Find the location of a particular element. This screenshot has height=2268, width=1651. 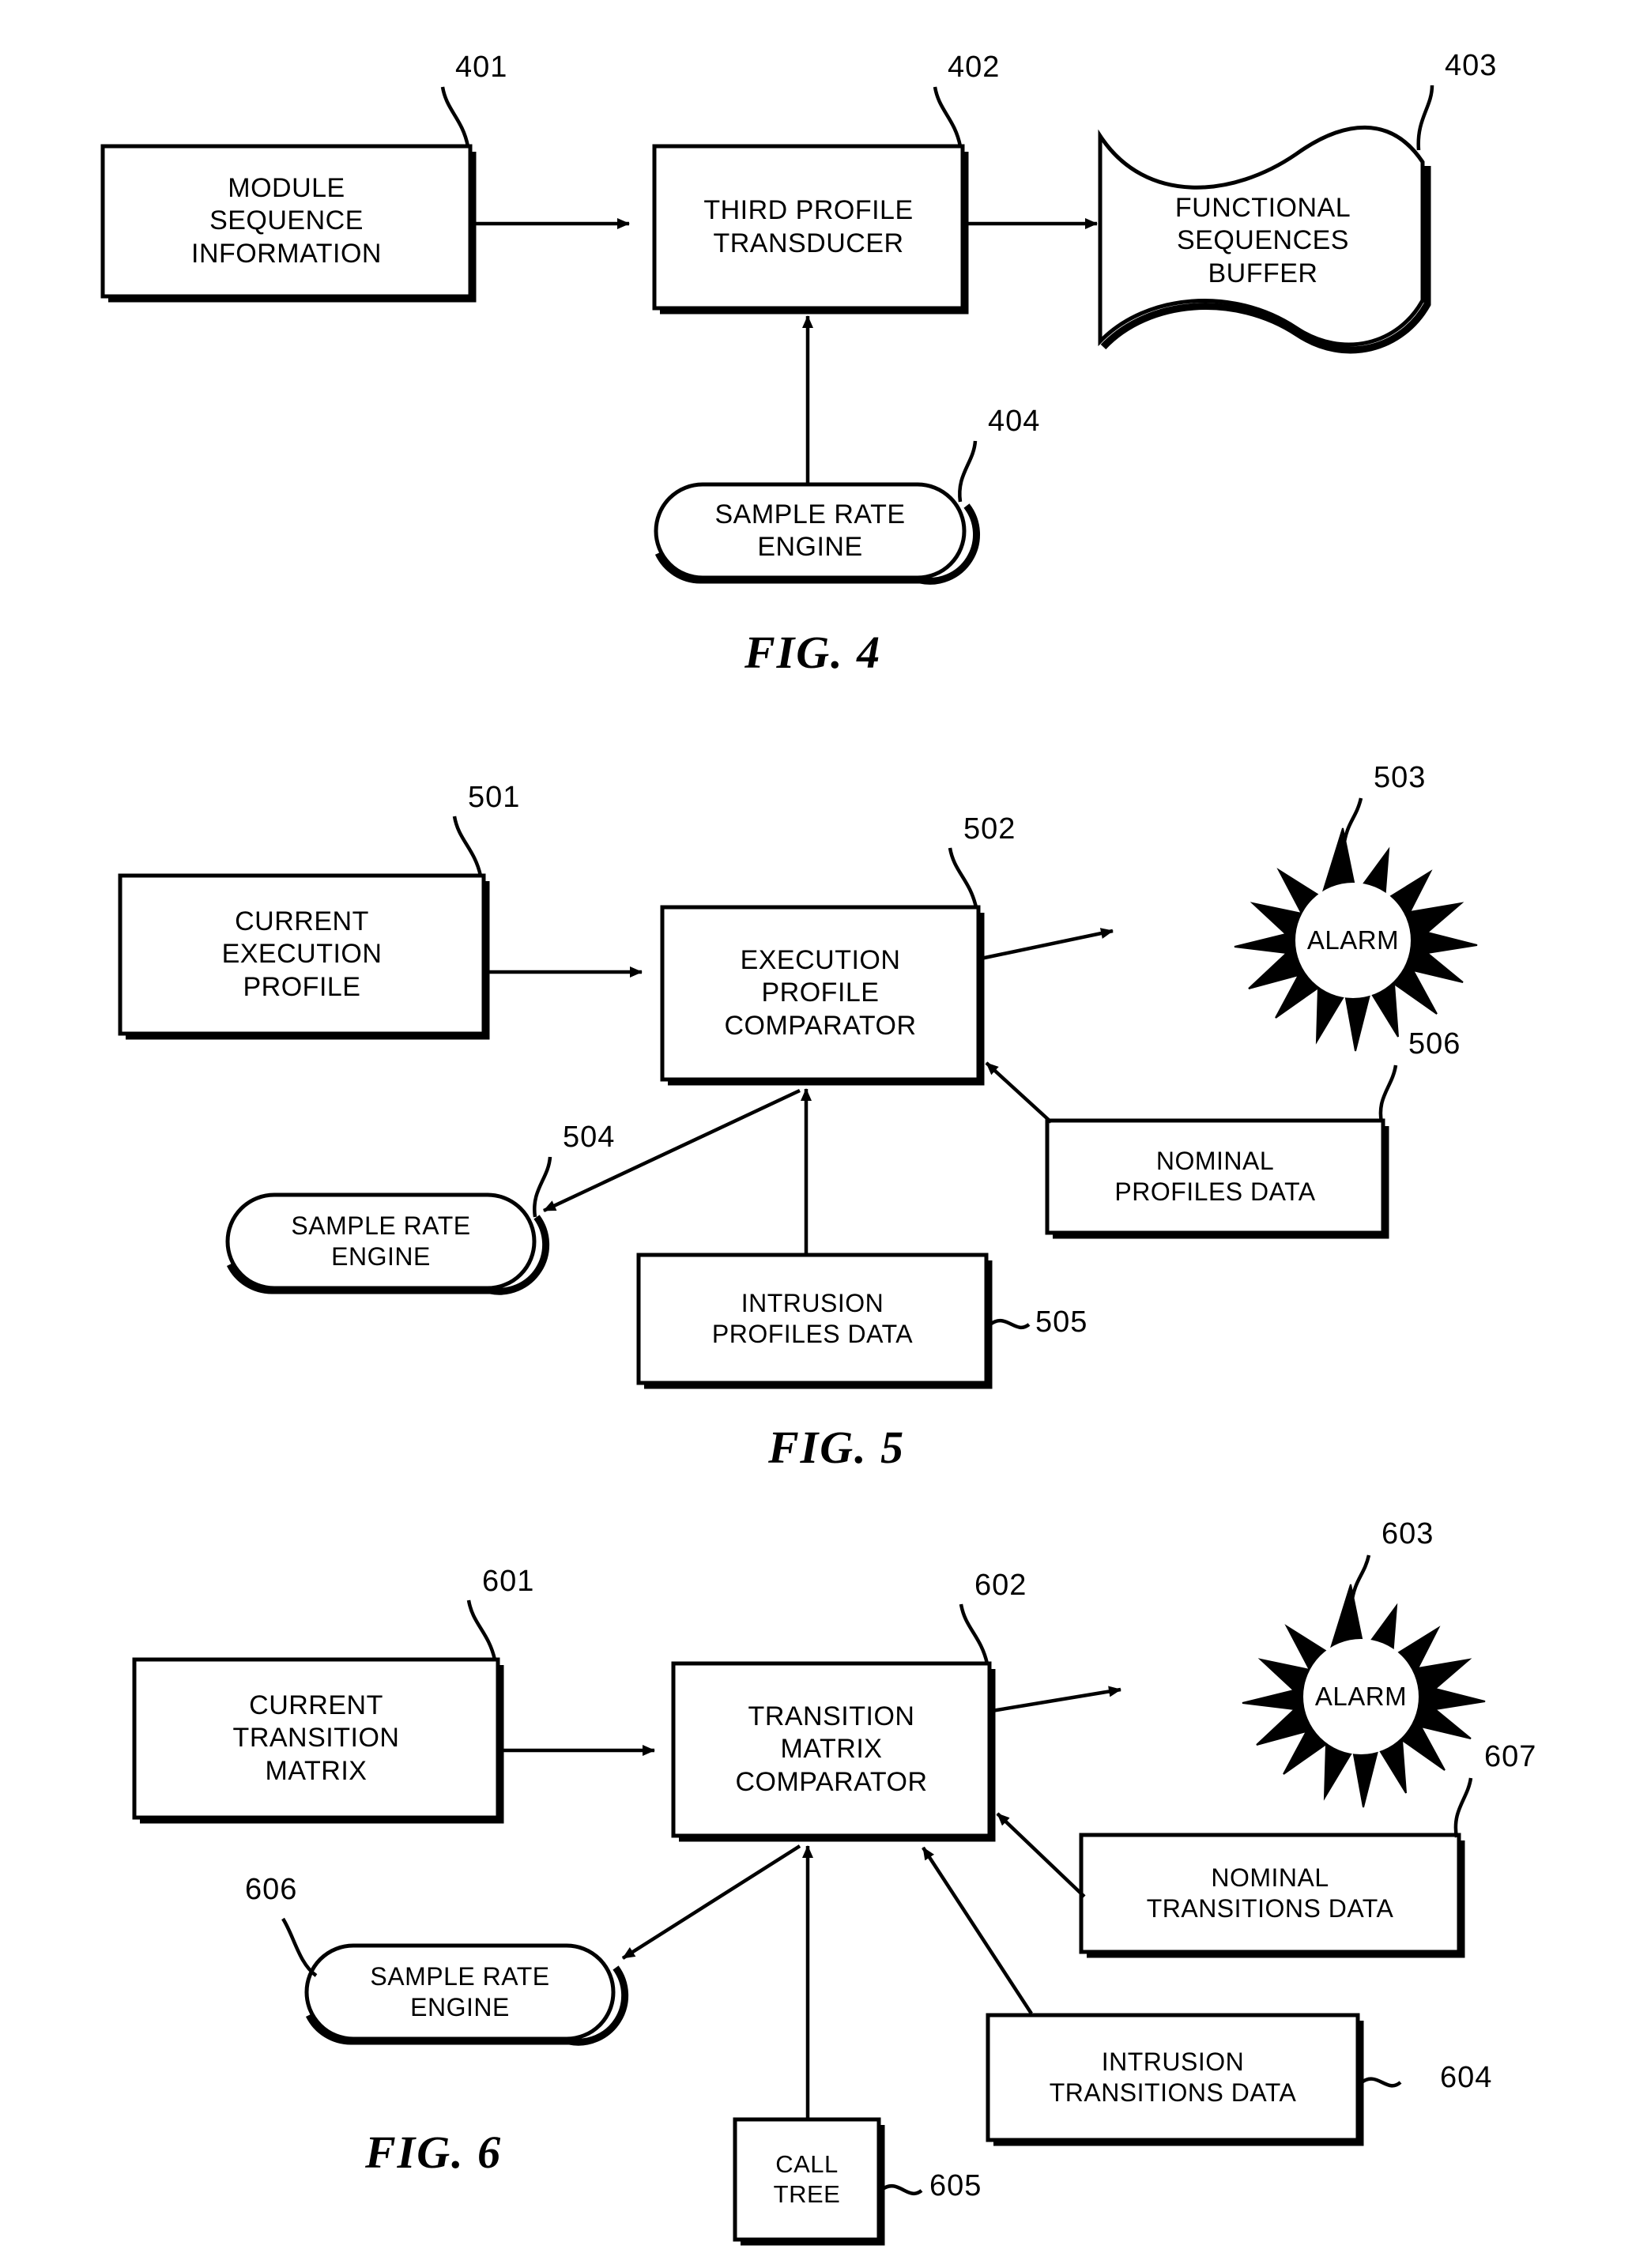

fig5-label-alarm: ALARM is located at coordinates (1353, 940).